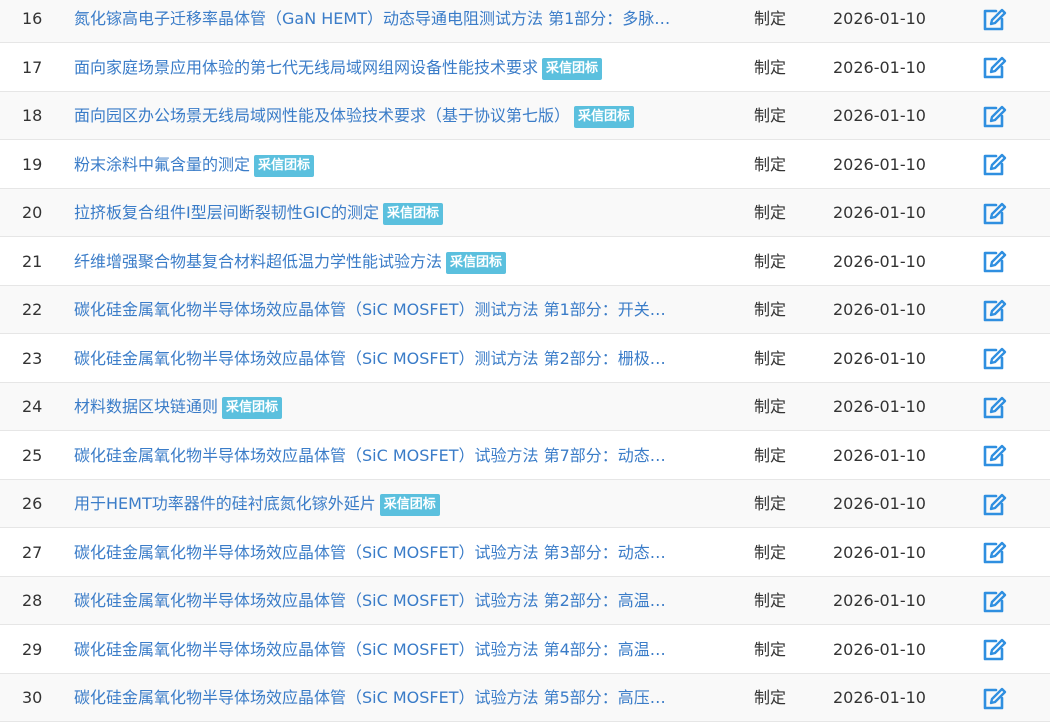  Describe the element at coordinates (32, 552) in the screenshot. I see `row-number: 27` at that location.